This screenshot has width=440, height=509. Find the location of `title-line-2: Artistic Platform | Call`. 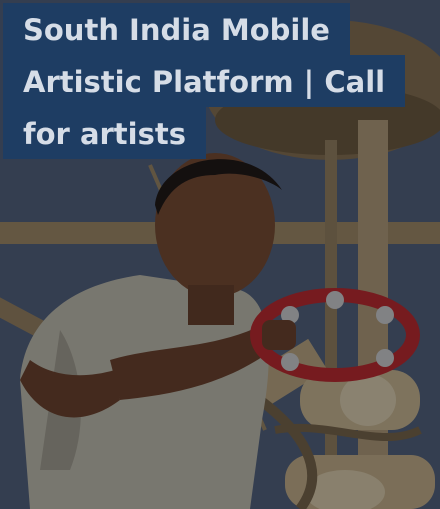

title-line-2: Artistic Platform | Call is located at coordinates (204, 81).